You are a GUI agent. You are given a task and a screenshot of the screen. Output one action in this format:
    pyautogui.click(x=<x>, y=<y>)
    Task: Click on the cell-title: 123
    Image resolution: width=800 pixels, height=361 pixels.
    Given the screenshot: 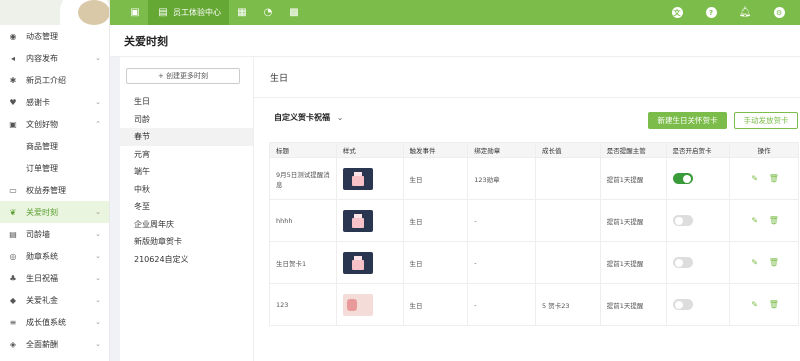 What is the action you would take?
    pyautogui.click(x=303, y=304)
    